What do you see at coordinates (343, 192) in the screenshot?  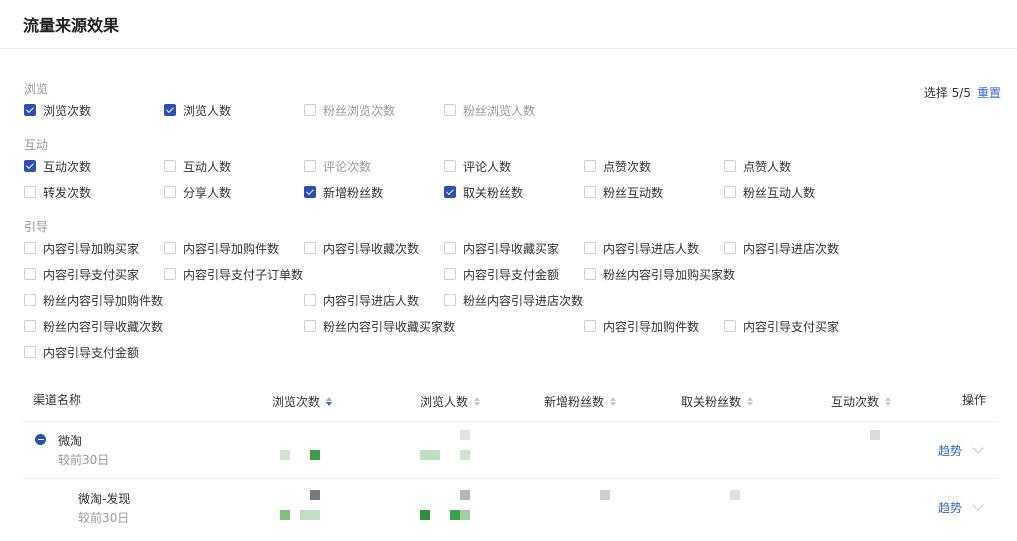 I see `checkbox-new-fans: 新增粉丝数` at bounding box center [343, 192].